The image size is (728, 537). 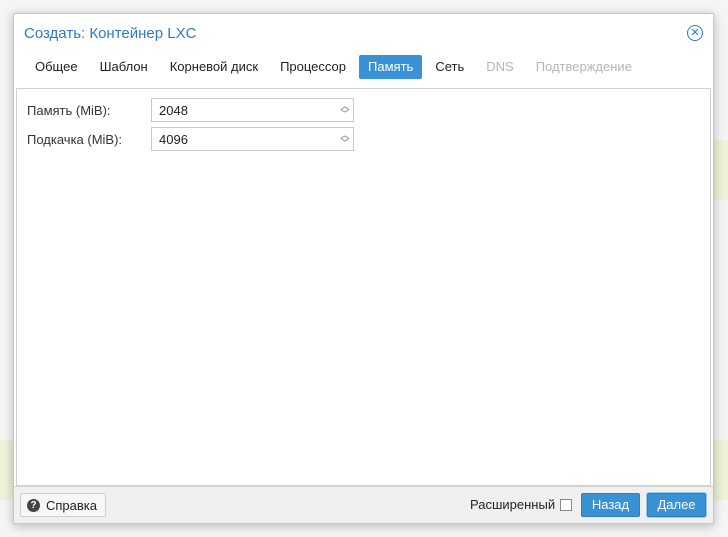 I want to click on question-icon: ?, so click(x=33, y=505).